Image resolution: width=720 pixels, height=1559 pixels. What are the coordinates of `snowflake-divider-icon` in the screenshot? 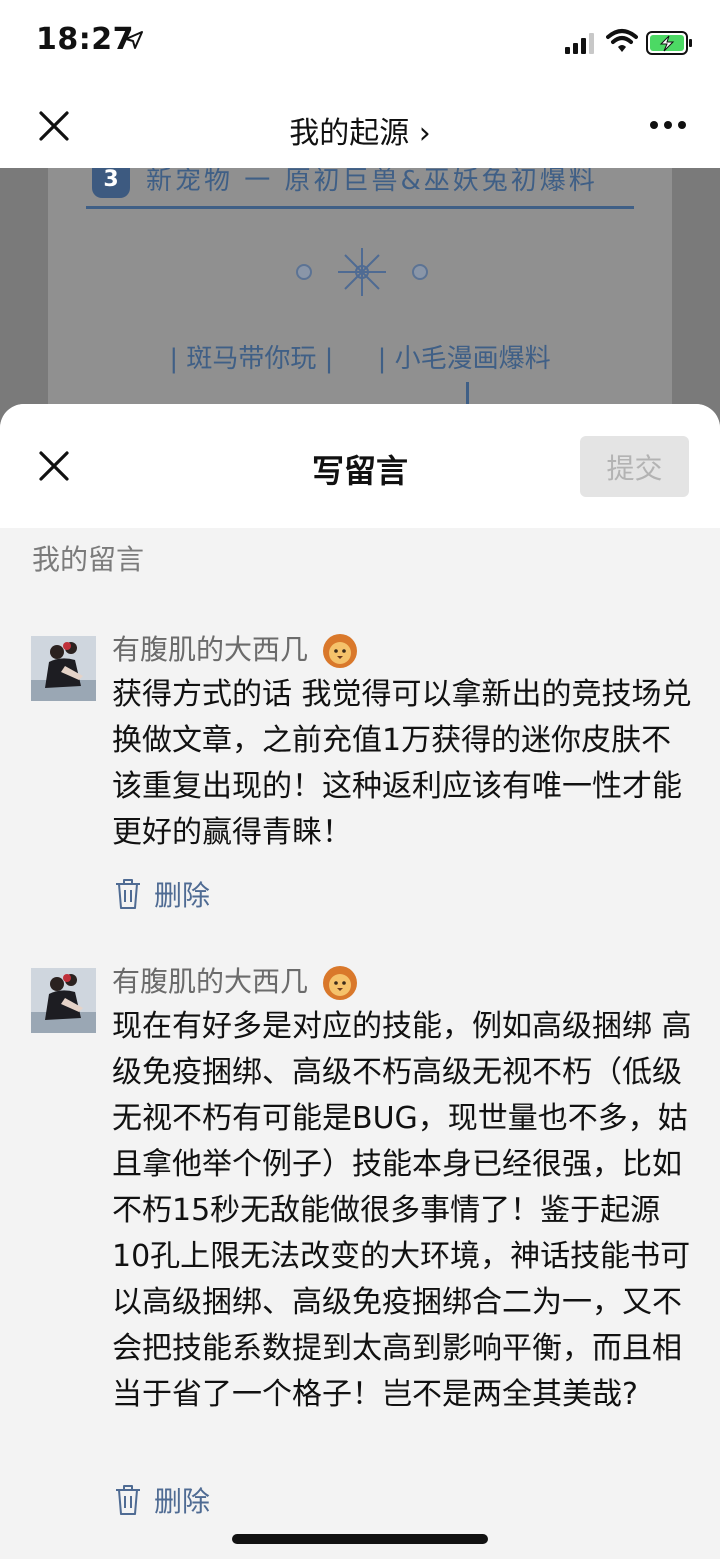 It's located at (362, 272).